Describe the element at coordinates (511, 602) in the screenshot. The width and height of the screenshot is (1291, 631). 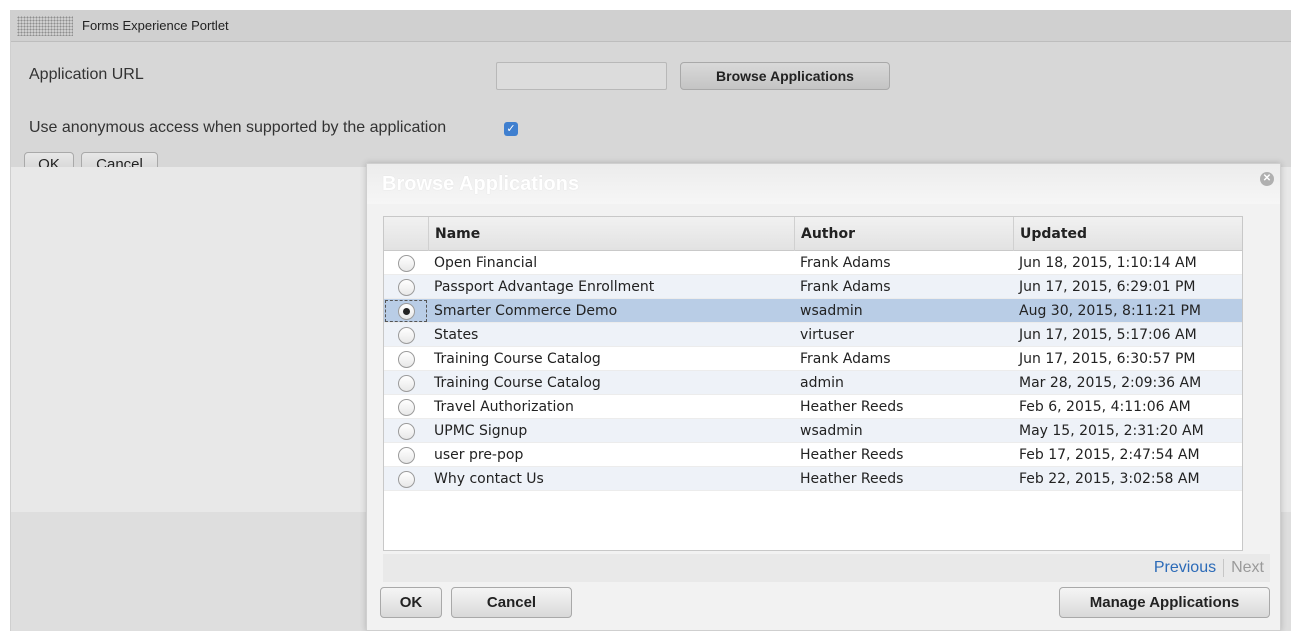
I see `dialog-cancel-button: Cancel` at that location.